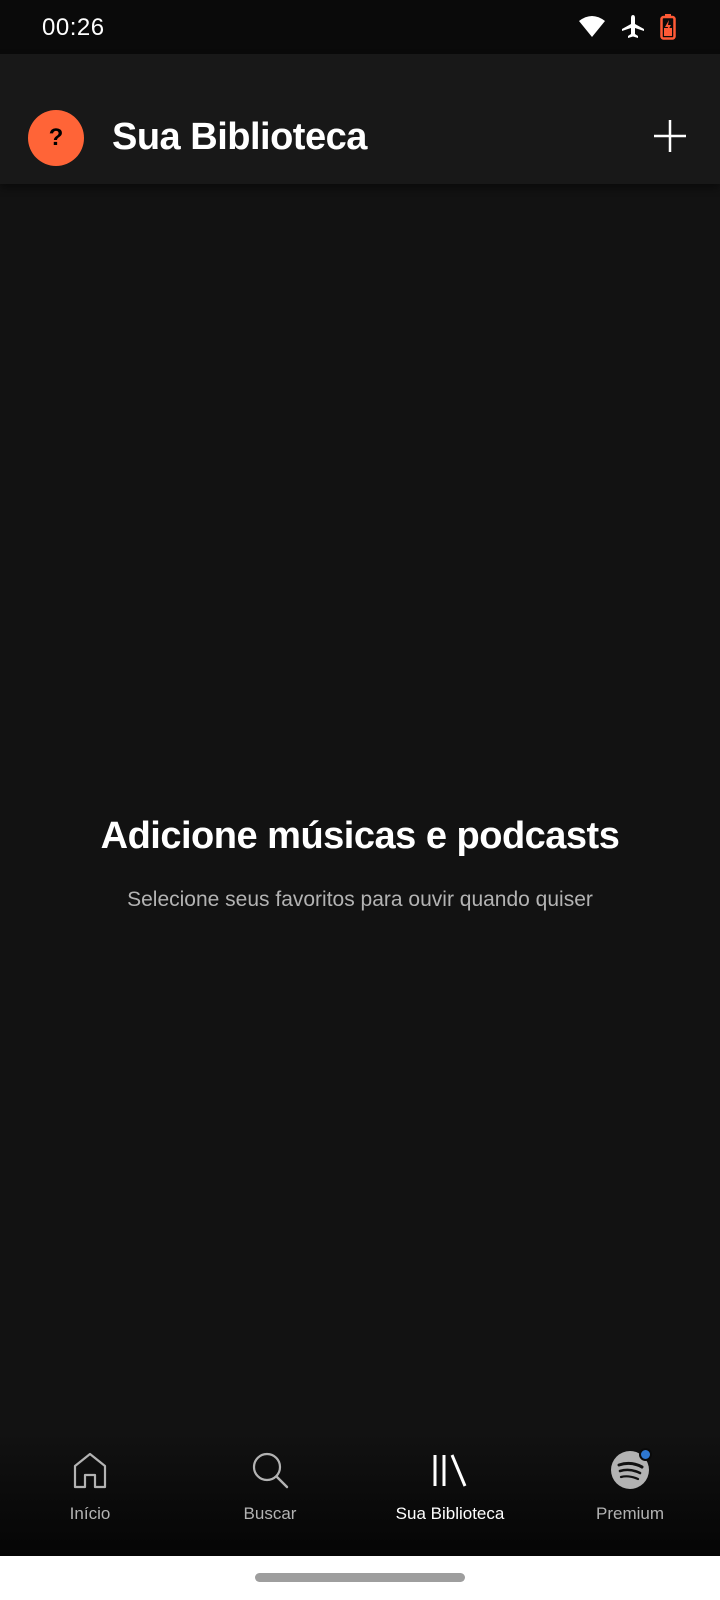  Describe the element at coordinates (90, 1470) in the screenshot. I see `home-icon` at that location.